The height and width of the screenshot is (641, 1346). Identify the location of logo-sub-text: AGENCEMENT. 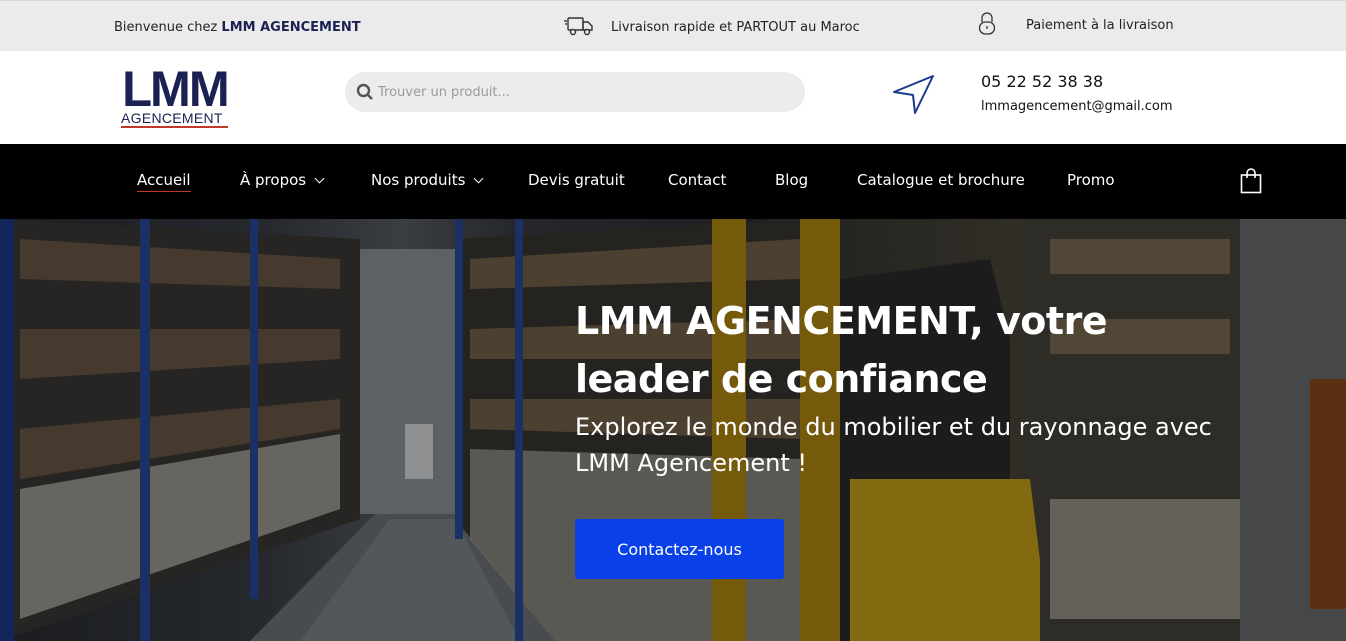
(174, 119).